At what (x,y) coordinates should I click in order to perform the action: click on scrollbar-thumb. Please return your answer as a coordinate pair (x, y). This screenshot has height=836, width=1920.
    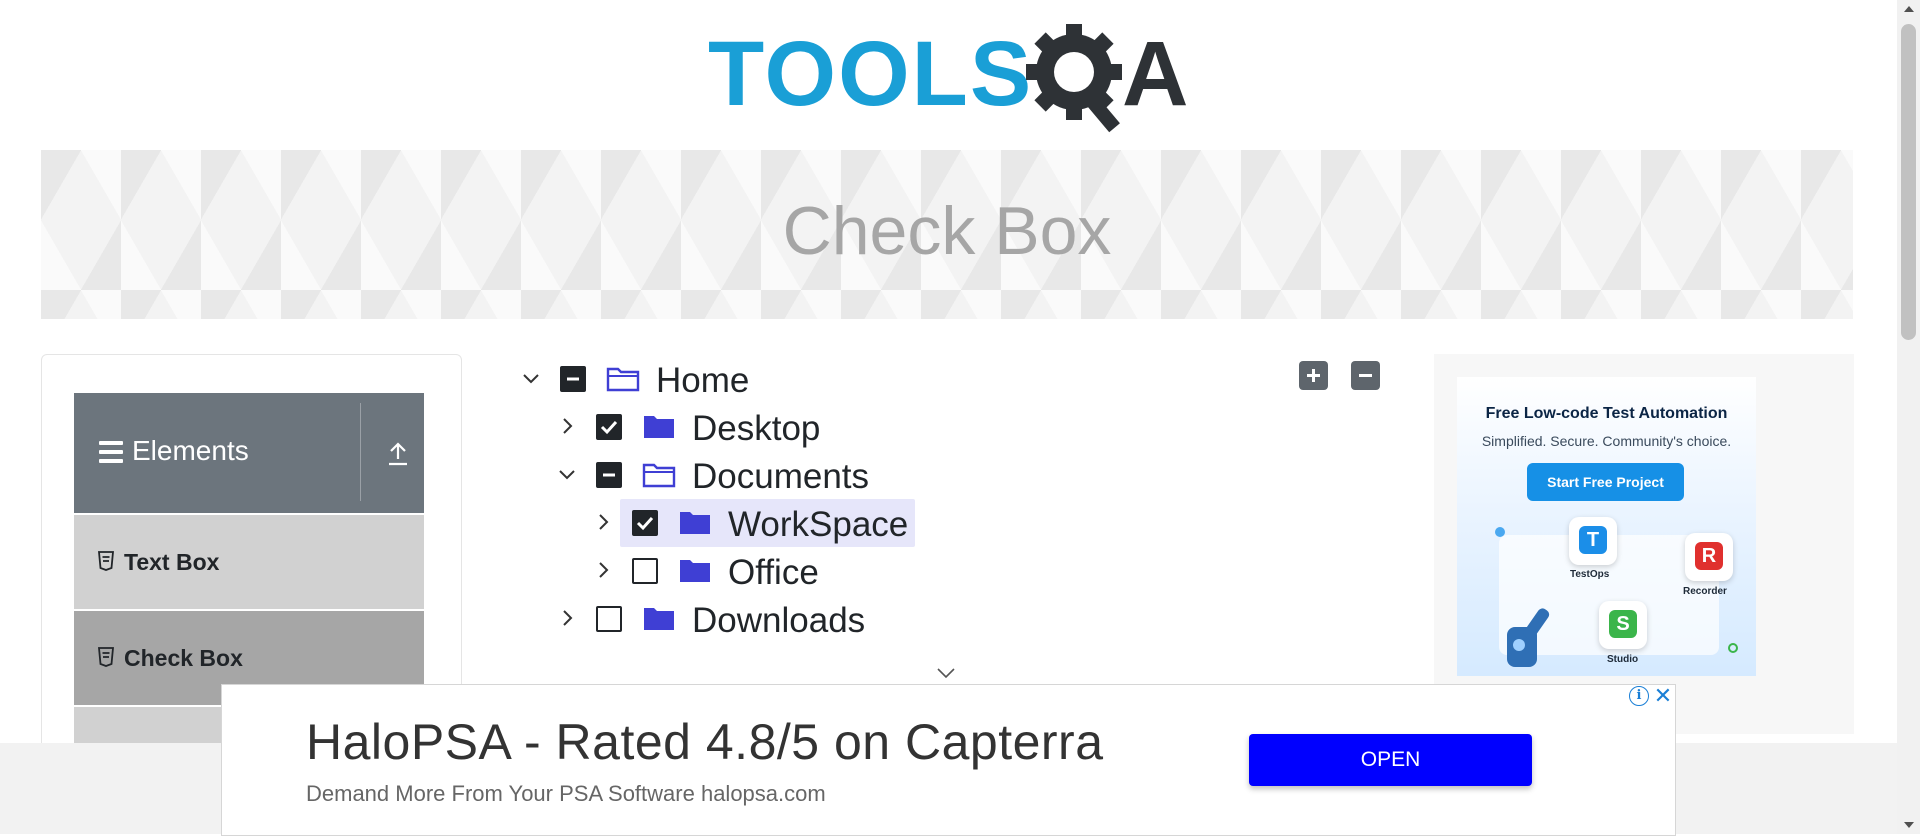
    Looking at the image, I should click on (1908, 182).